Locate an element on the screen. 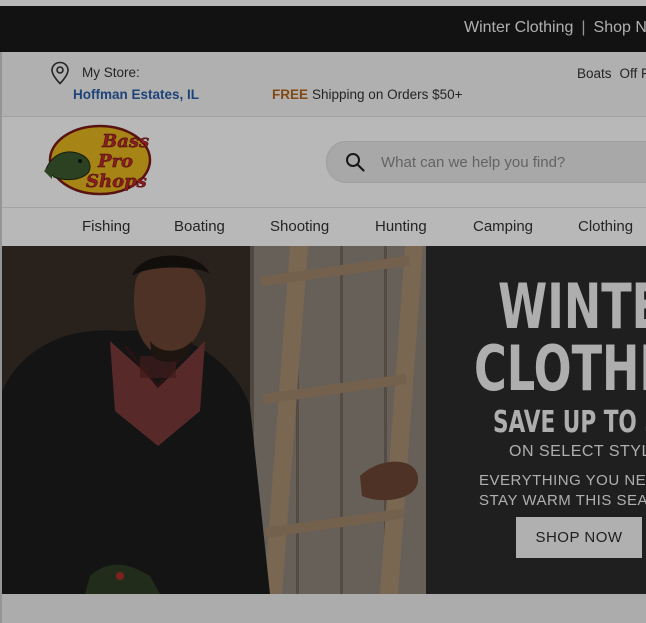 This screenshot has width=646, height=623. hero-title-line1: WINTER is located at coordinates (572, 306).